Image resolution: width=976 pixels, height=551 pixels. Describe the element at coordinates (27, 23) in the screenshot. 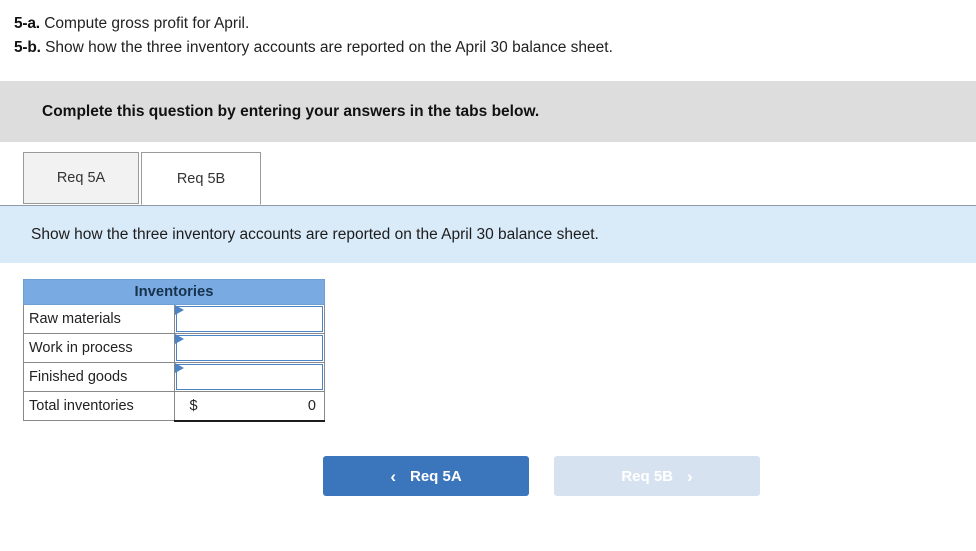

I see `question-label-5a: 5-a.` at that location.